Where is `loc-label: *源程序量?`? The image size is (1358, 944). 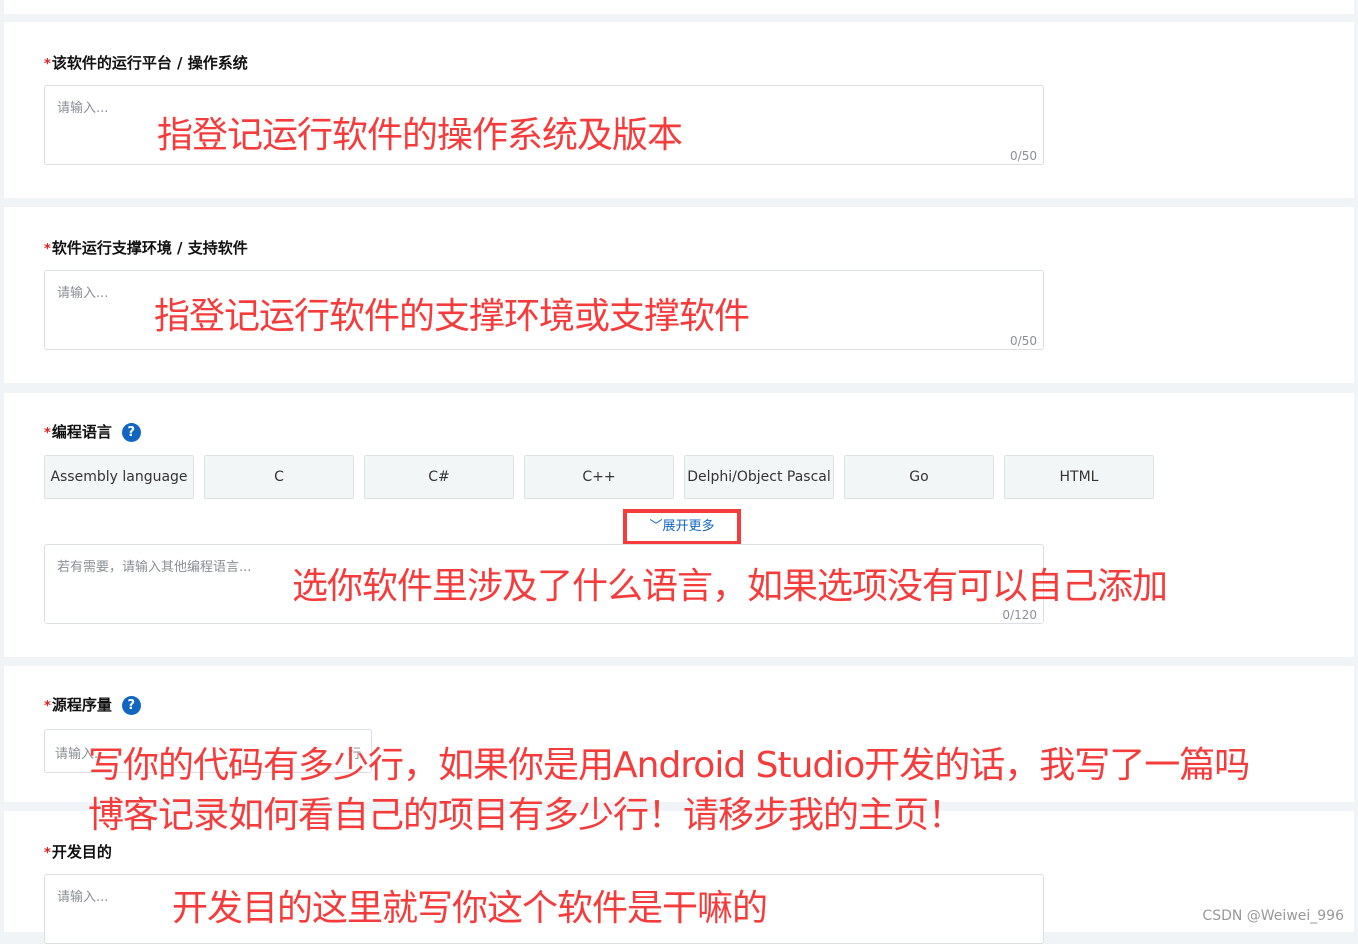
loc-label: *源程序量? is located at coordinates (92, 704).